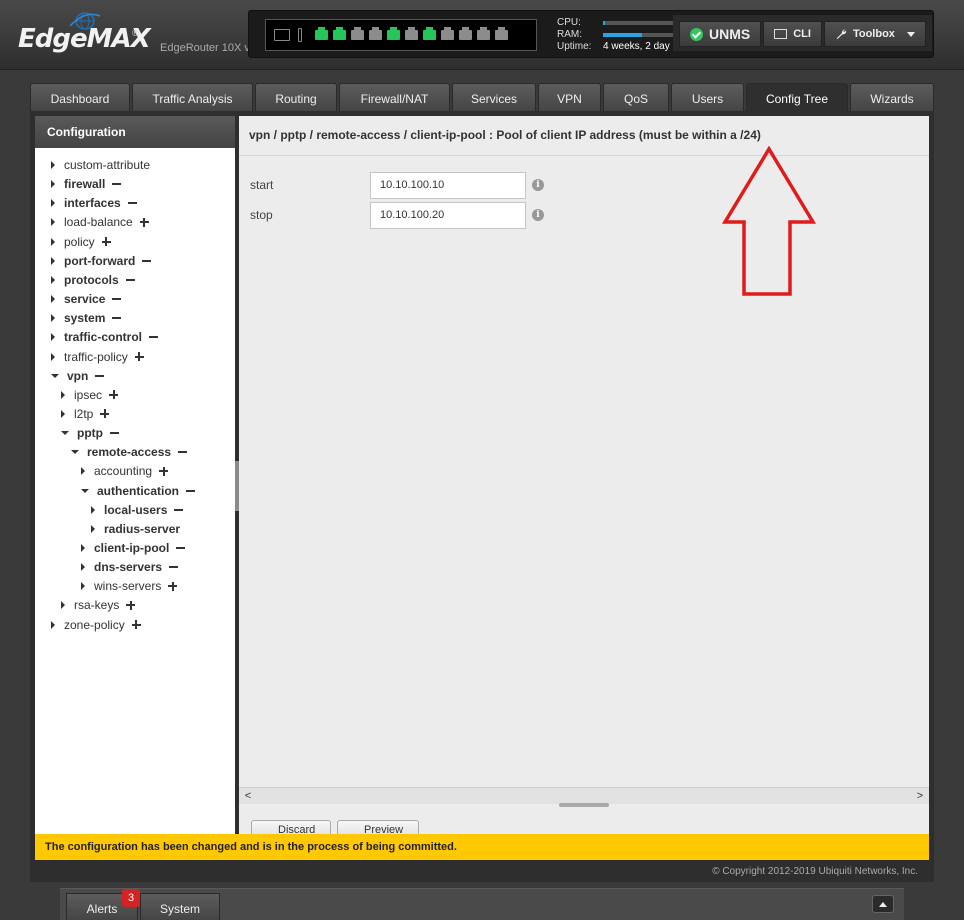 The width and height of the screenshot is (964, 920). I want to click on tree-node-label: client-ip-pool, so click(131, 548).